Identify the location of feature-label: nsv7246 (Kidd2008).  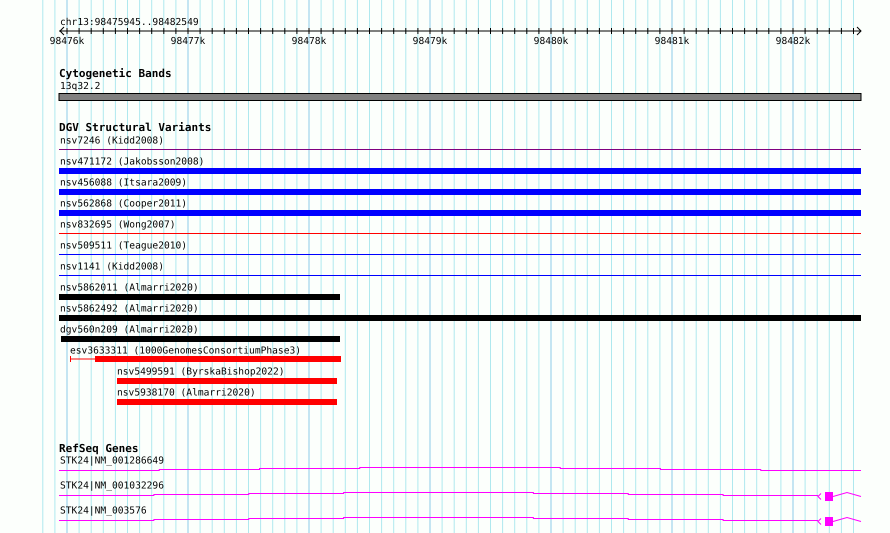
(112, 141).